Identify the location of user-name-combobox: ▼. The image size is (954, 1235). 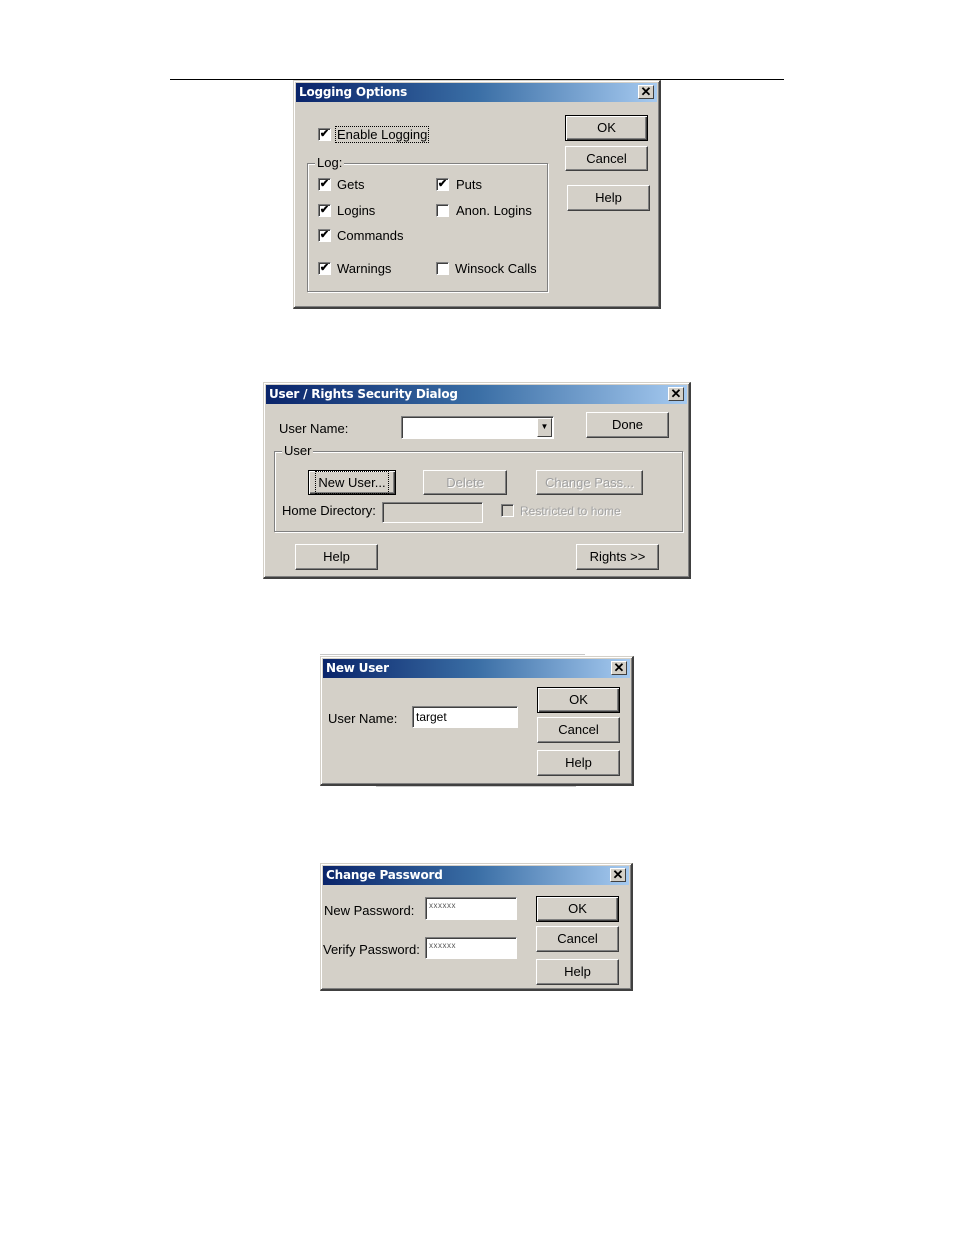
(477, 427).